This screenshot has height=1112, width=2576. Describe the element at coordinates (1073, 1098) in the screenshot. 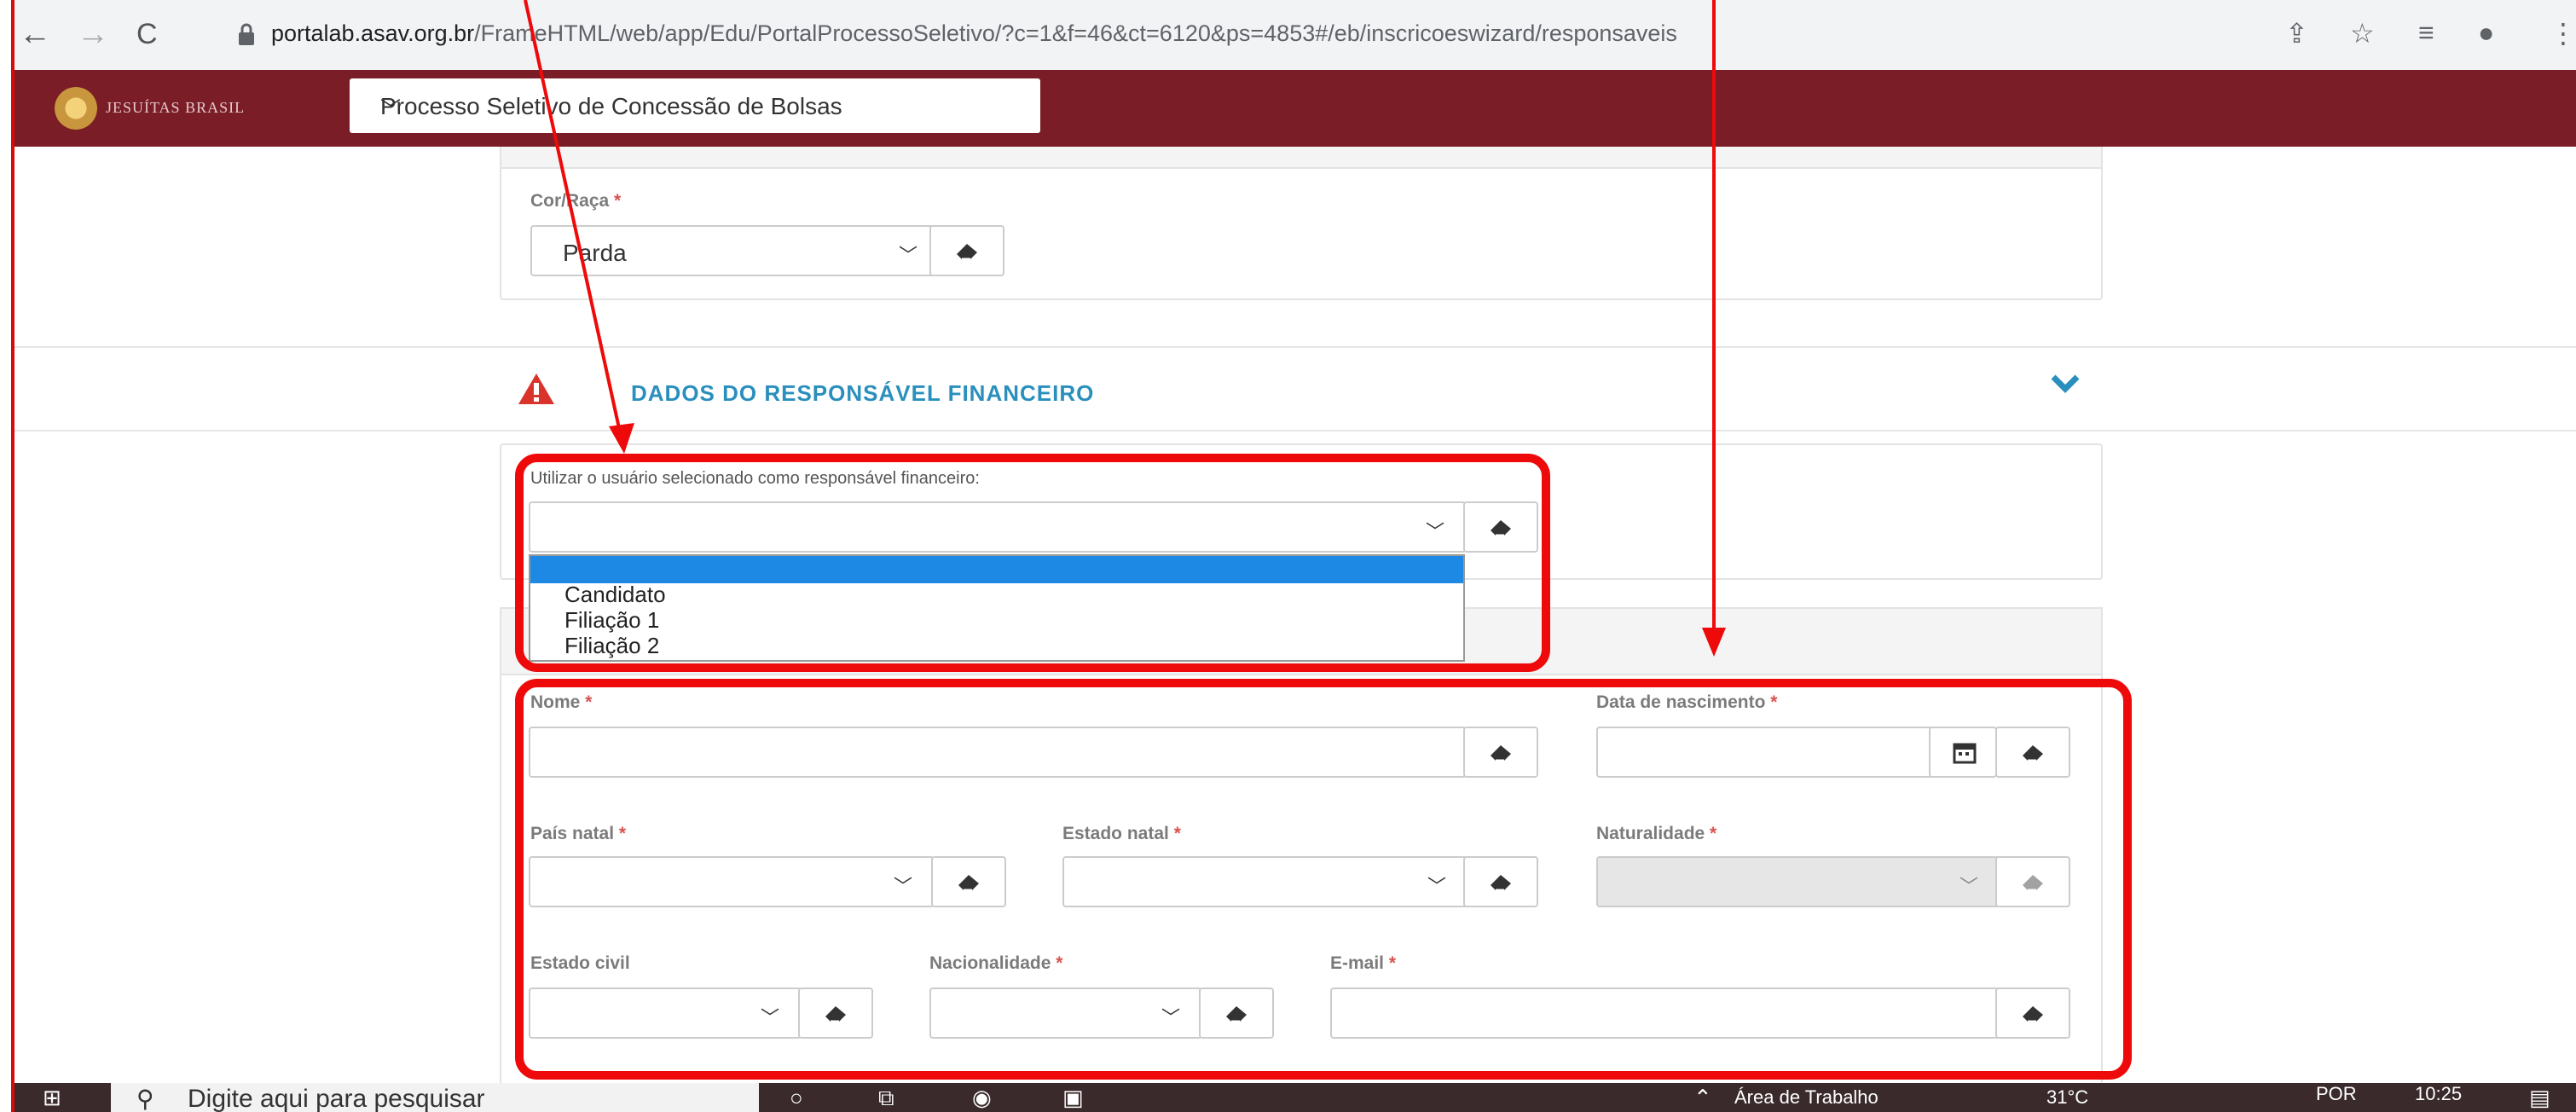

I see `app-icon: ▣` at that location.